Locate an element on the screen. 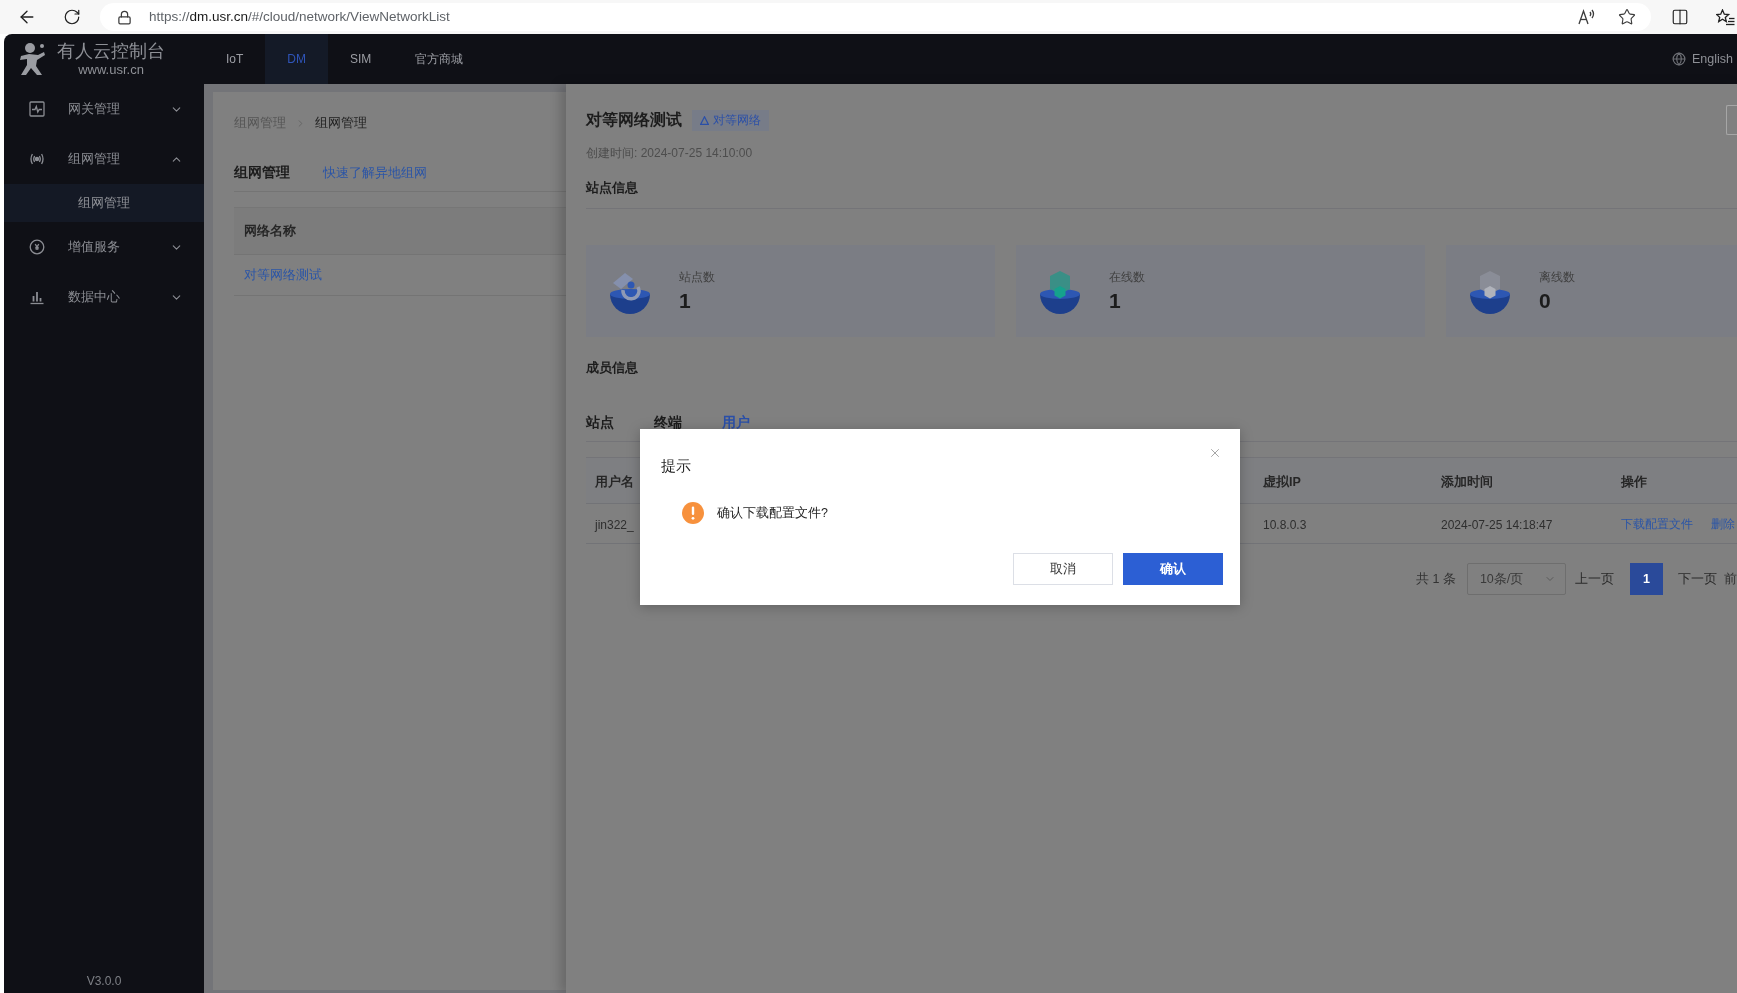  jump-label: 前 is located at coordinates (1730, 579).